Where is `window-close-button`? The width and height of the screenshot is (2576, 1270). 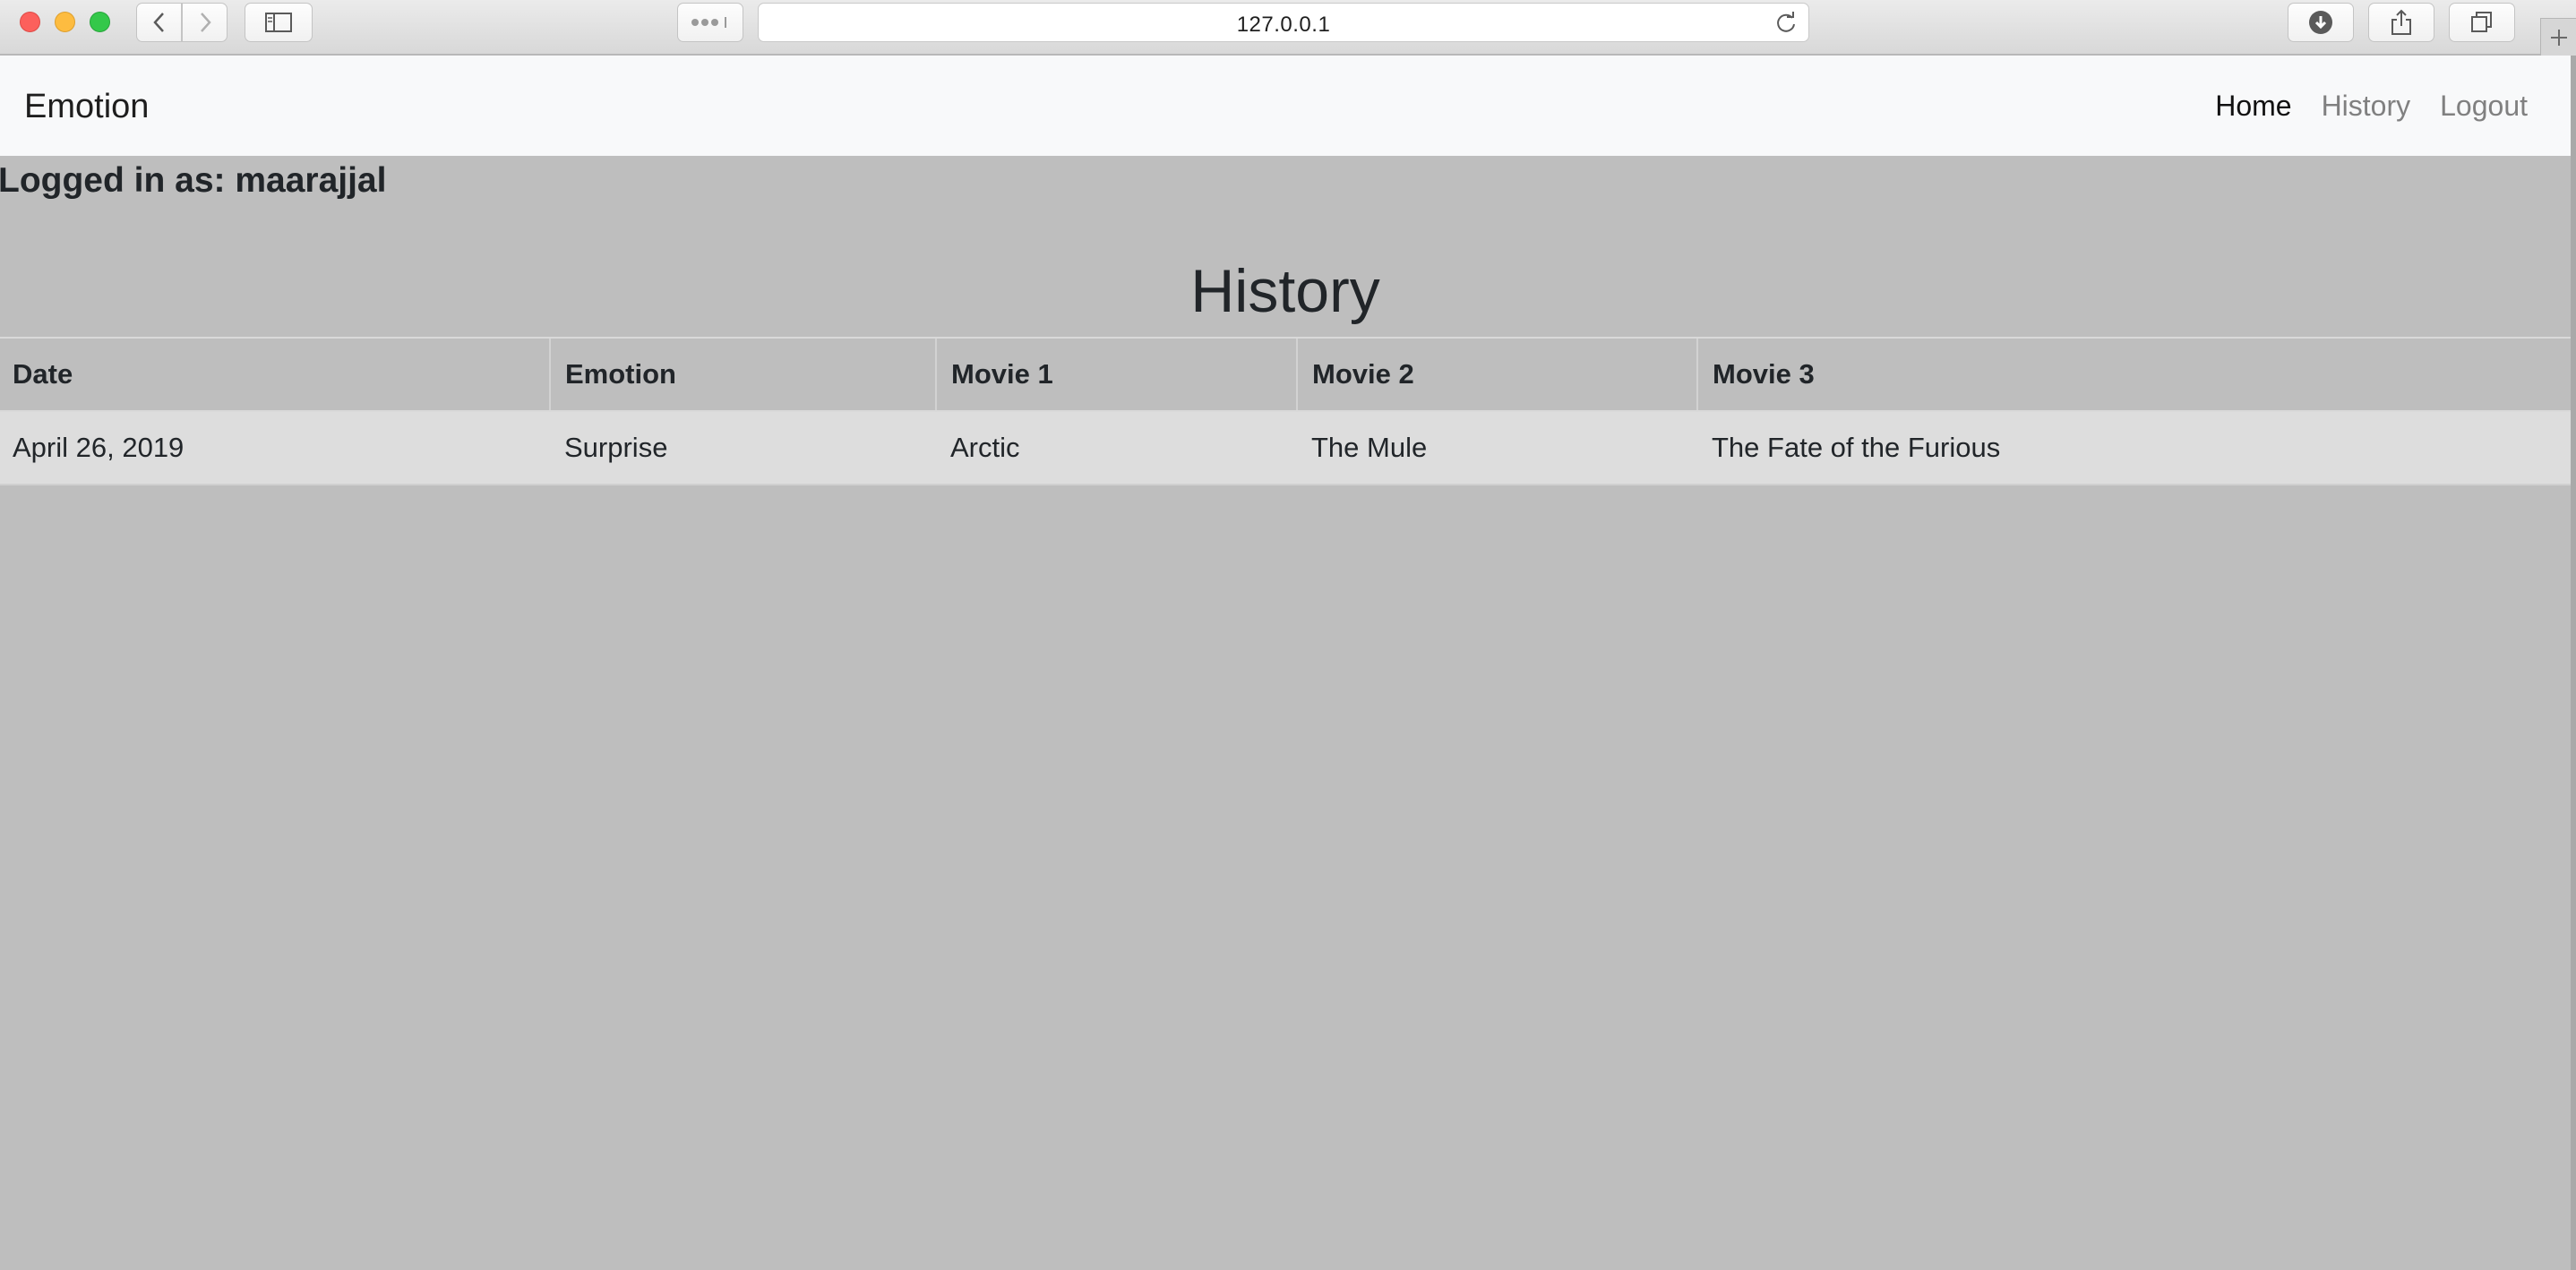 window-close-button is located at coordinates (30, 22).